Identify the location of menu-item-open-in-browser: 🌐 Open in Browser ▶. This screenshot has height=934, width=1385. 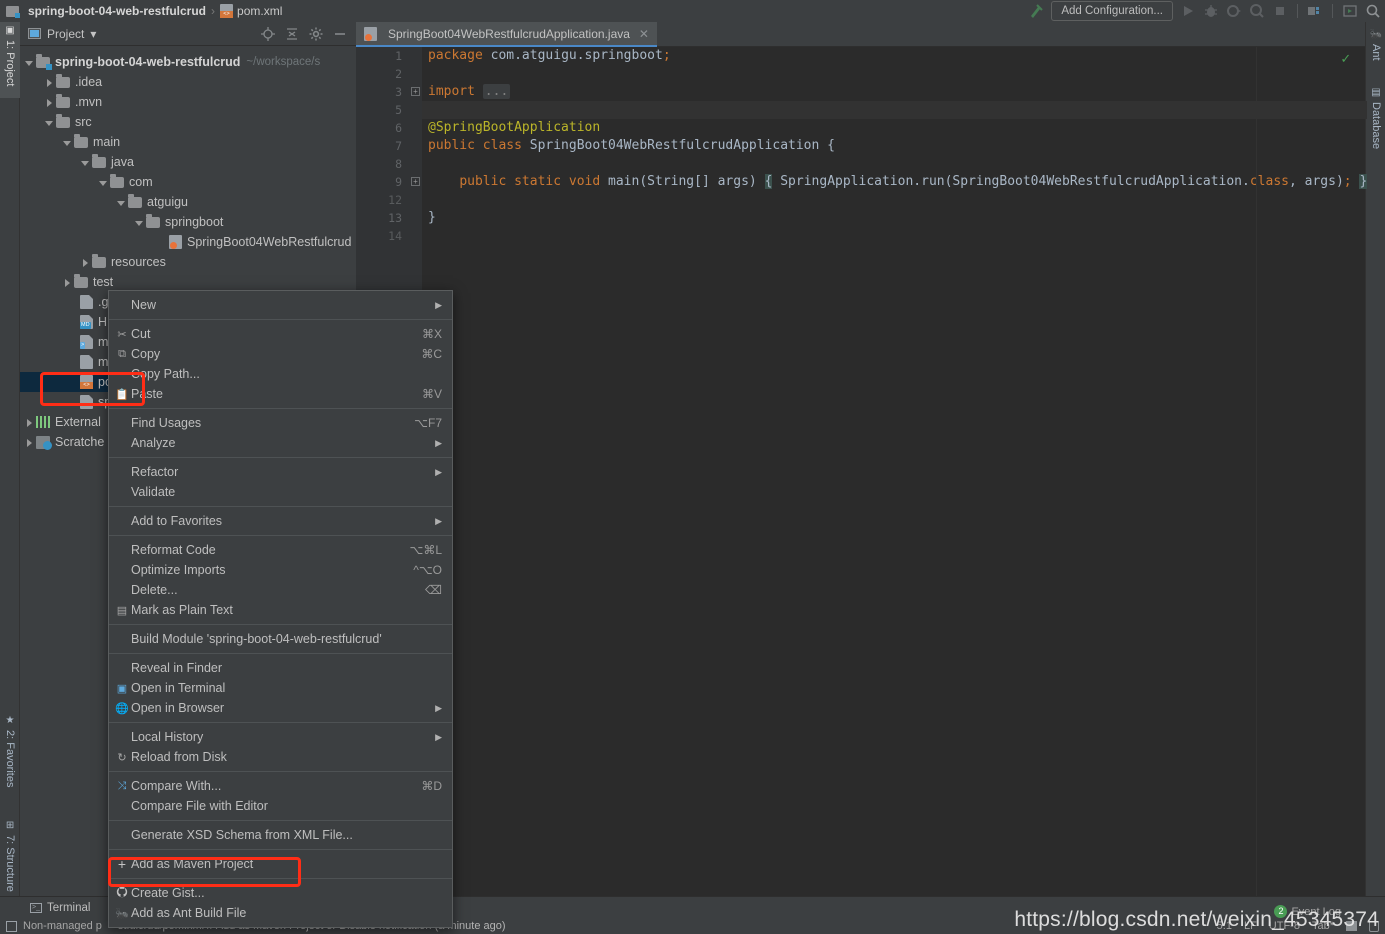
(280, 708).